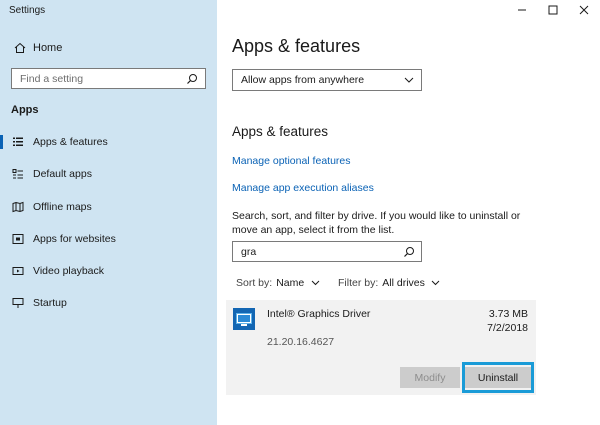  I want to click on sidebar-item-label: Startup, so click(50, 303).